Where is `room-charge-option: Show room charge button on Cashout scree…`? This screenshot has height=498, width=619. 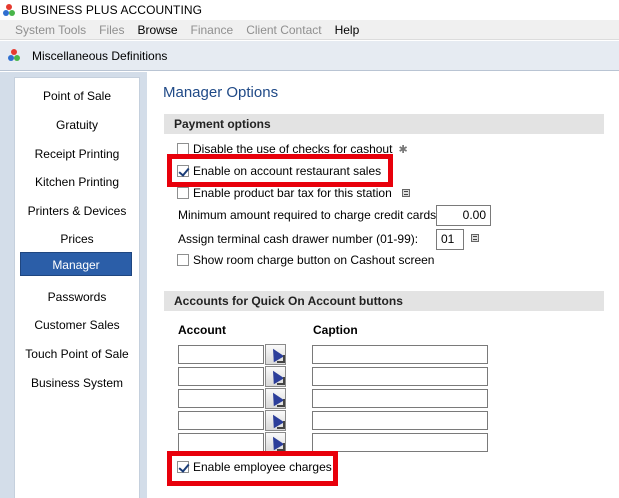 room-charge-option: Show room charge button on Cashout scree… is located at coordinates (305, 260).